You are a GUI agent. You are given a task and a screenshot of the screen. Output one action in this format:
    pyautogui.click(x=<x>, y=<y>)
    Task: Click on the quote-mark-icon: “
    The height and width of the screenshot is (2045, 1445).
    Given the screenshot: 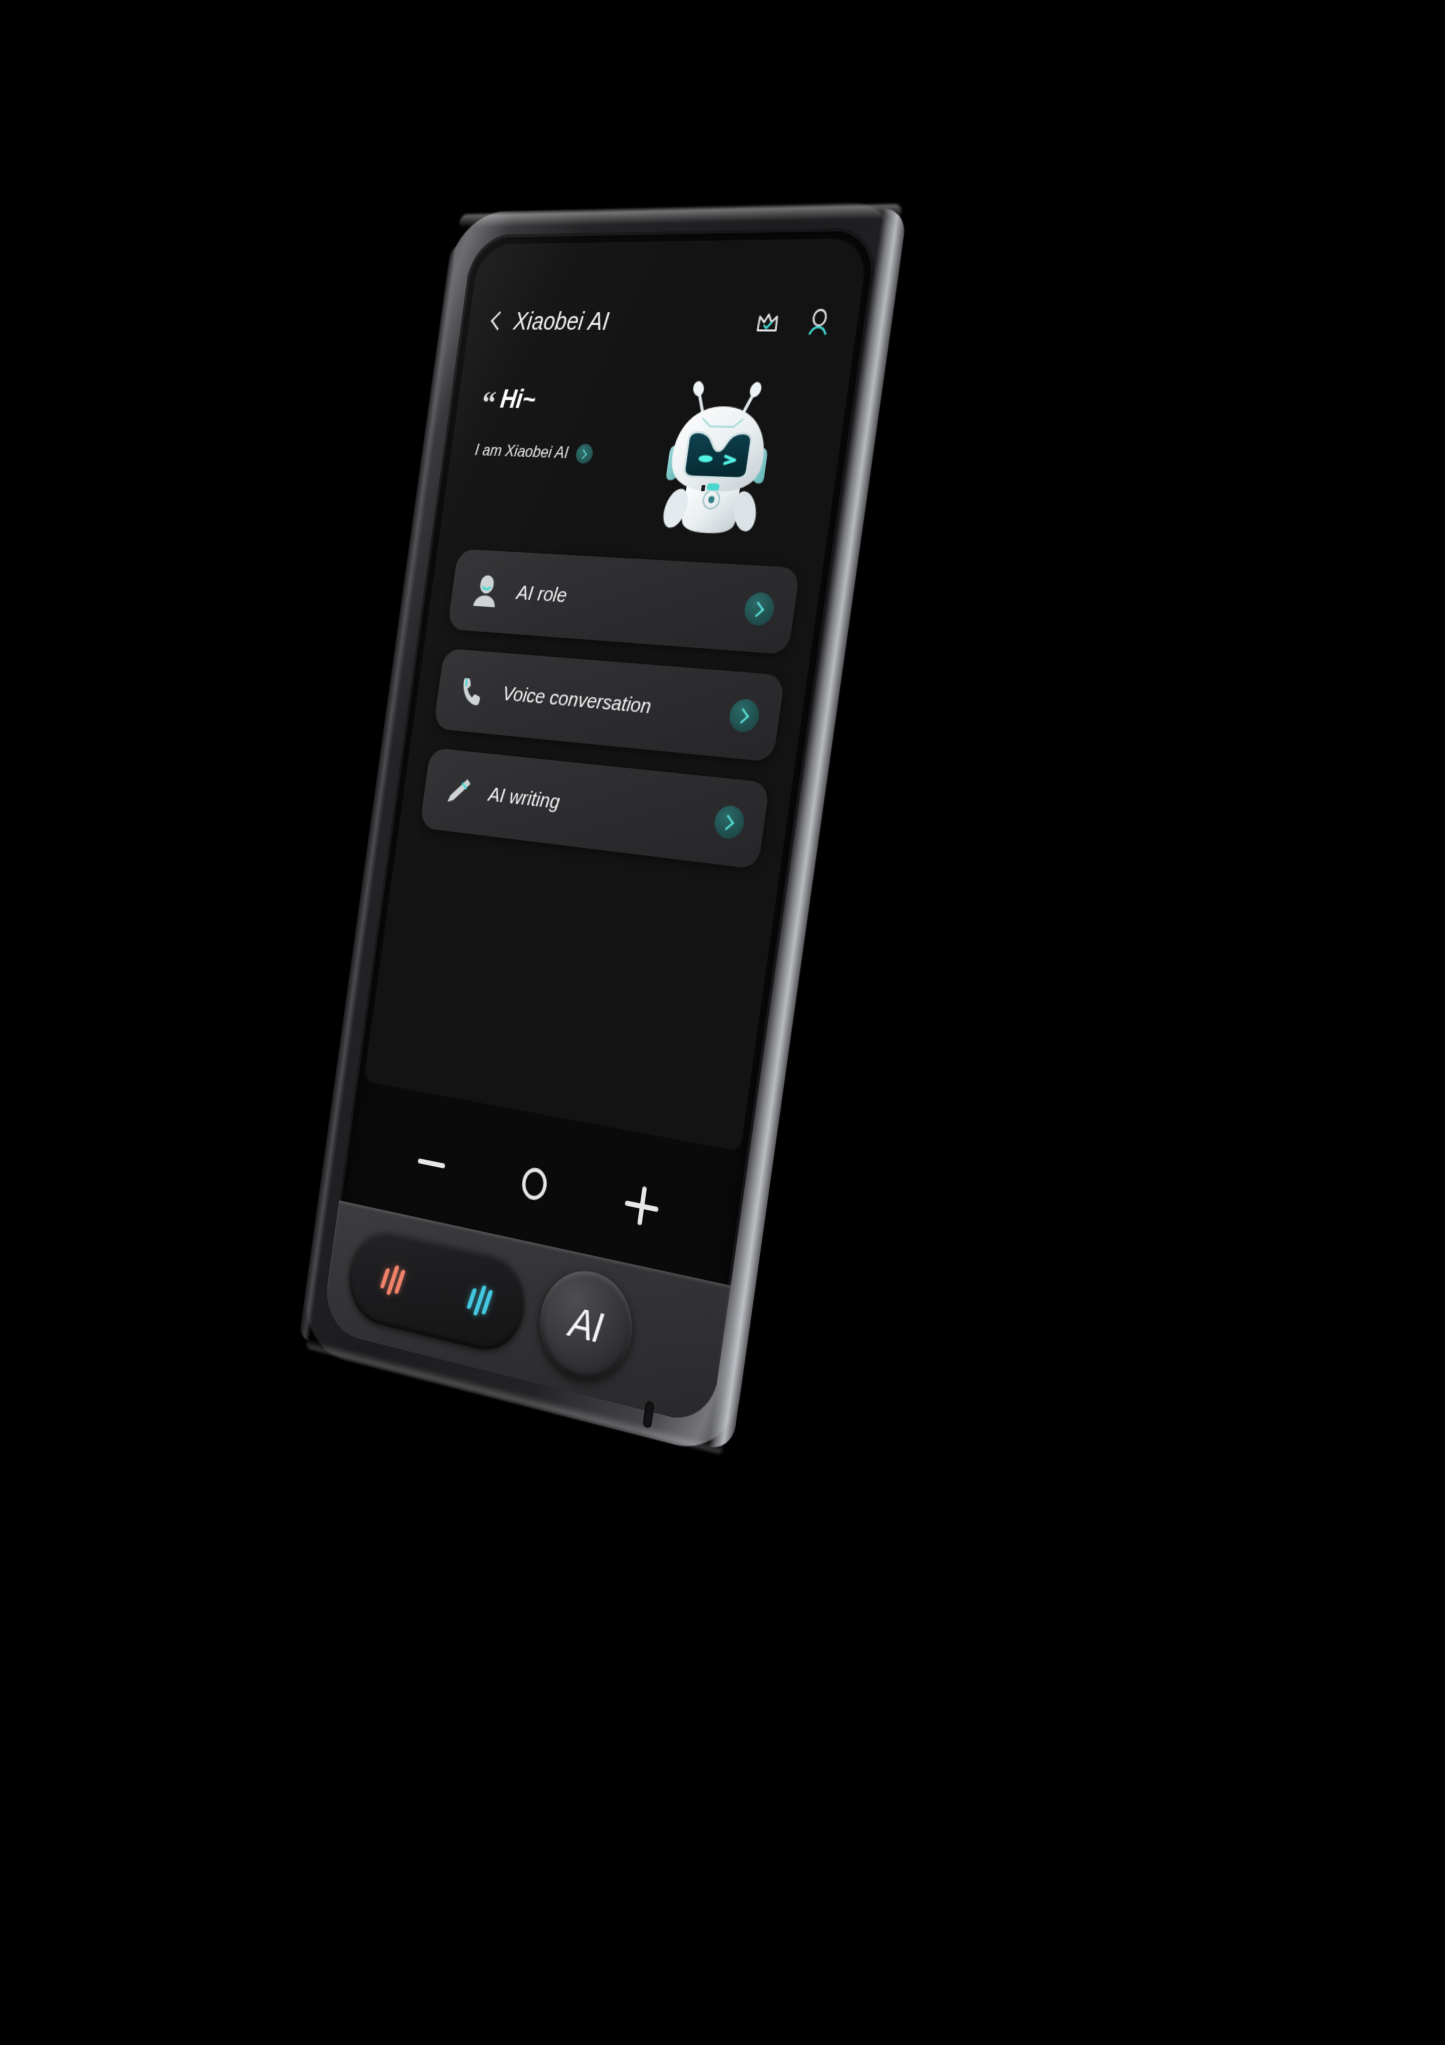 What is the action you would take?
    pyautogui.click(x=488, y=403)
    